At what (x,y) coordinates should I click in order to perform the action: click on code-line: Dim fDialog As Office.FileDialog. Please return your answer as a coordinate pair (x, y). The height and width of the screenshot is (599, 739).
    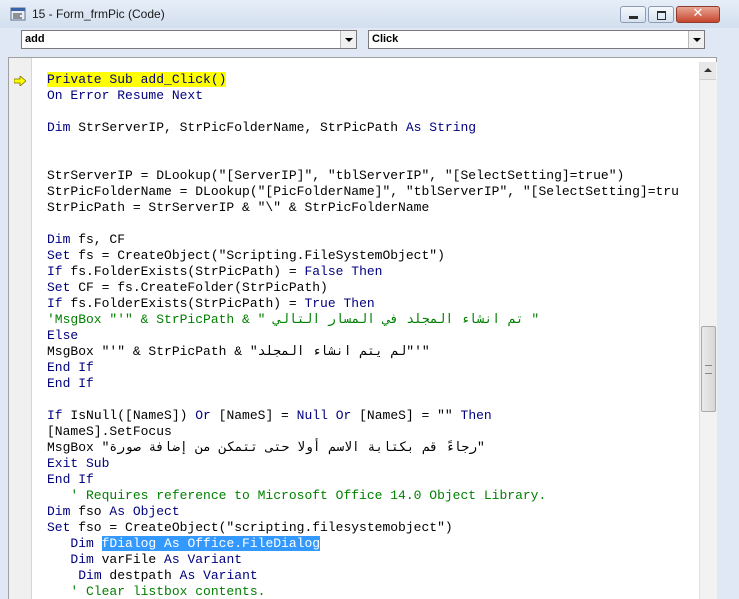
    Looking at the image, I should click on (374, 544).